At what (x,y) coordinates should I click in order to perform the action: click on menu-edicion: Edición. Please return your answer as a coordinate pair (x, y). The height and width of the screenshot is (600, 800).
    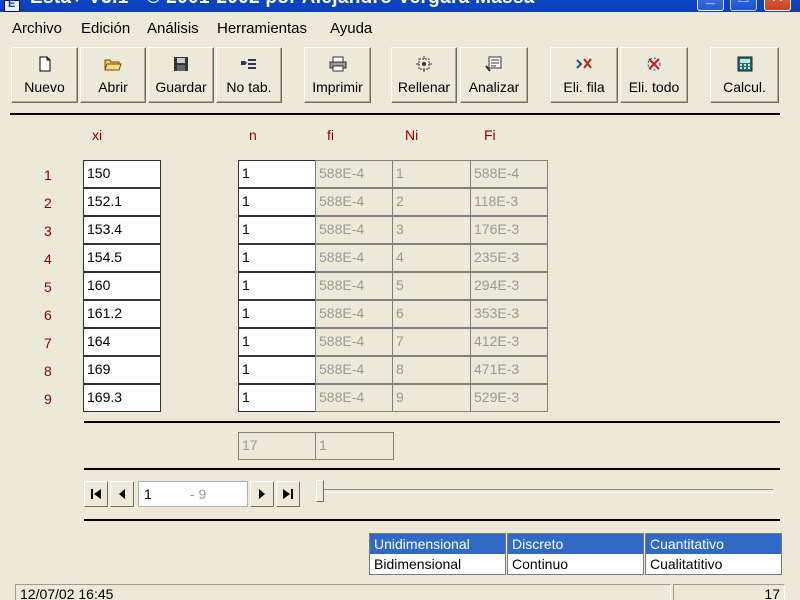
    Looking at the image, I should click on (105, 28).